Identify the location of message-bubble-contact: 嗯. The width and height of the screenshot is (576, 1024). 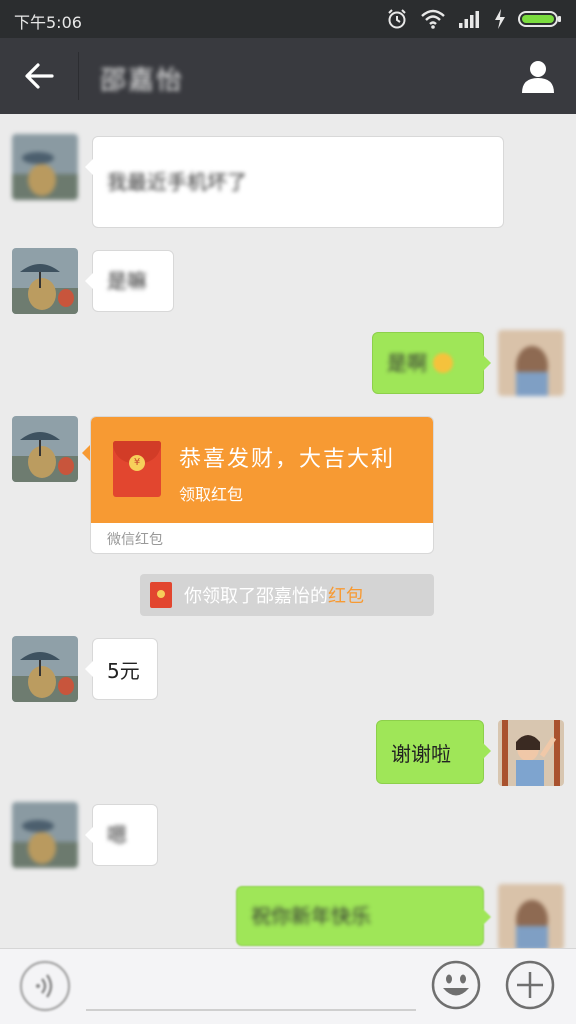
(121, 835).